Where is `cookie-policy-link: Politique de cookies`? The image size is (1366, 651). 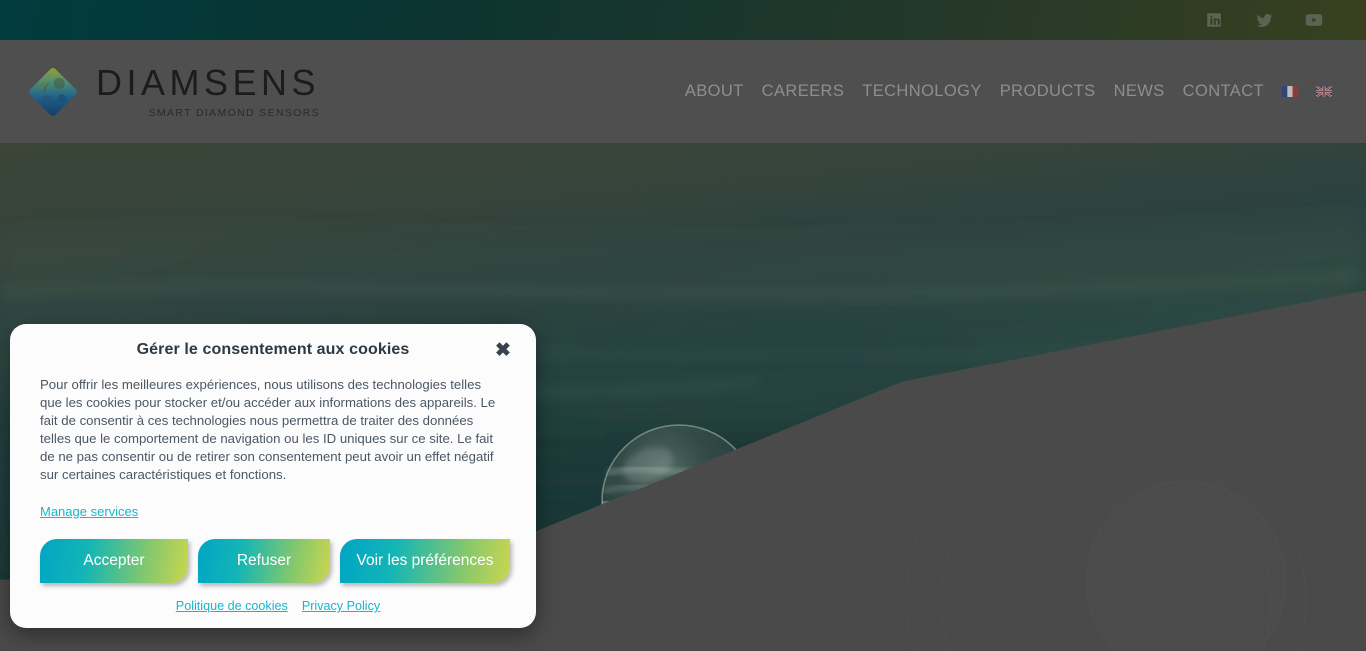
cookie-policy-link: Politique de cookies is located at coordinates (232, 606).